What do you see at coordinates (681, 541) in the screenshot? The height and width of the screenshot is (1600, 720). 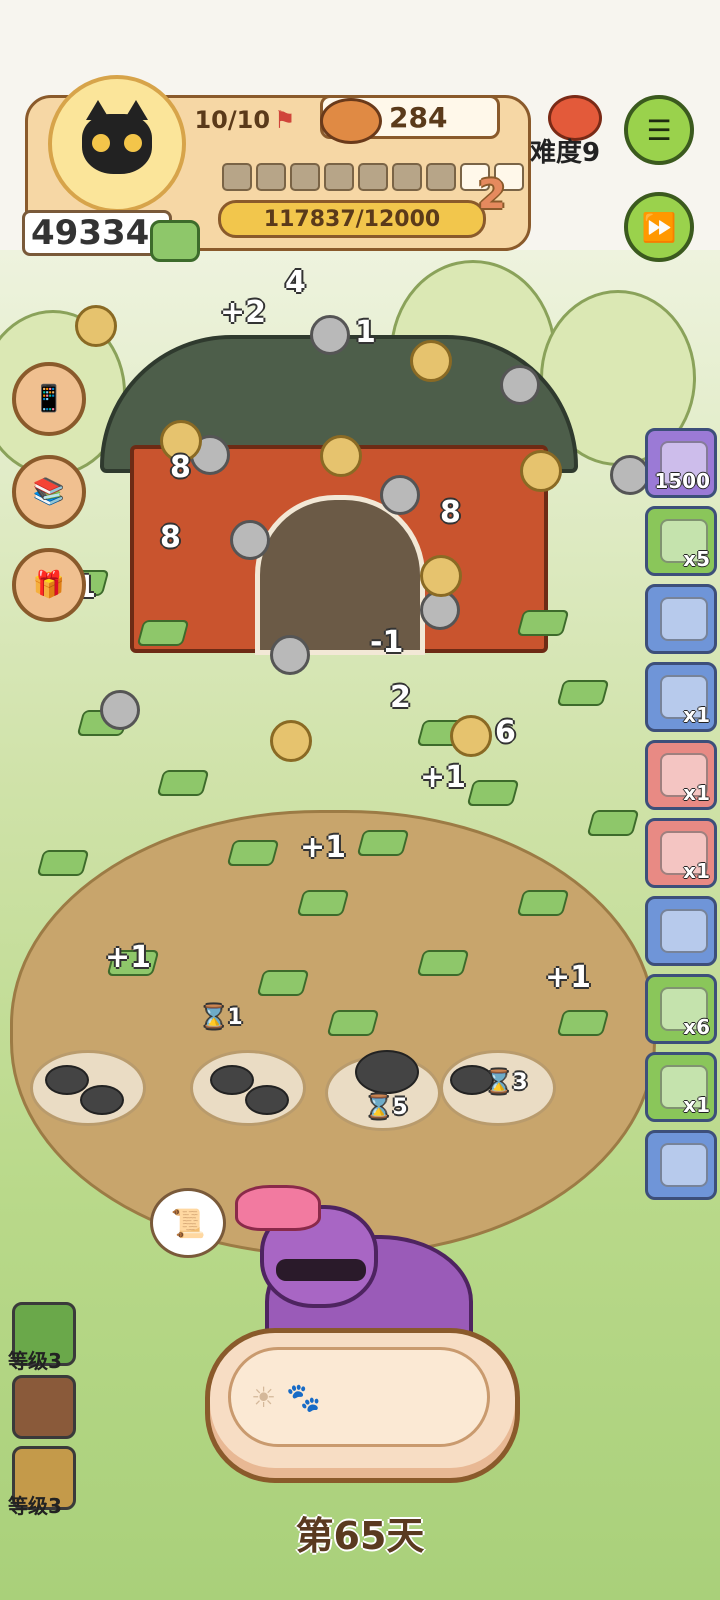 I see `item-slot: x5` at bounding box center [681, 541].